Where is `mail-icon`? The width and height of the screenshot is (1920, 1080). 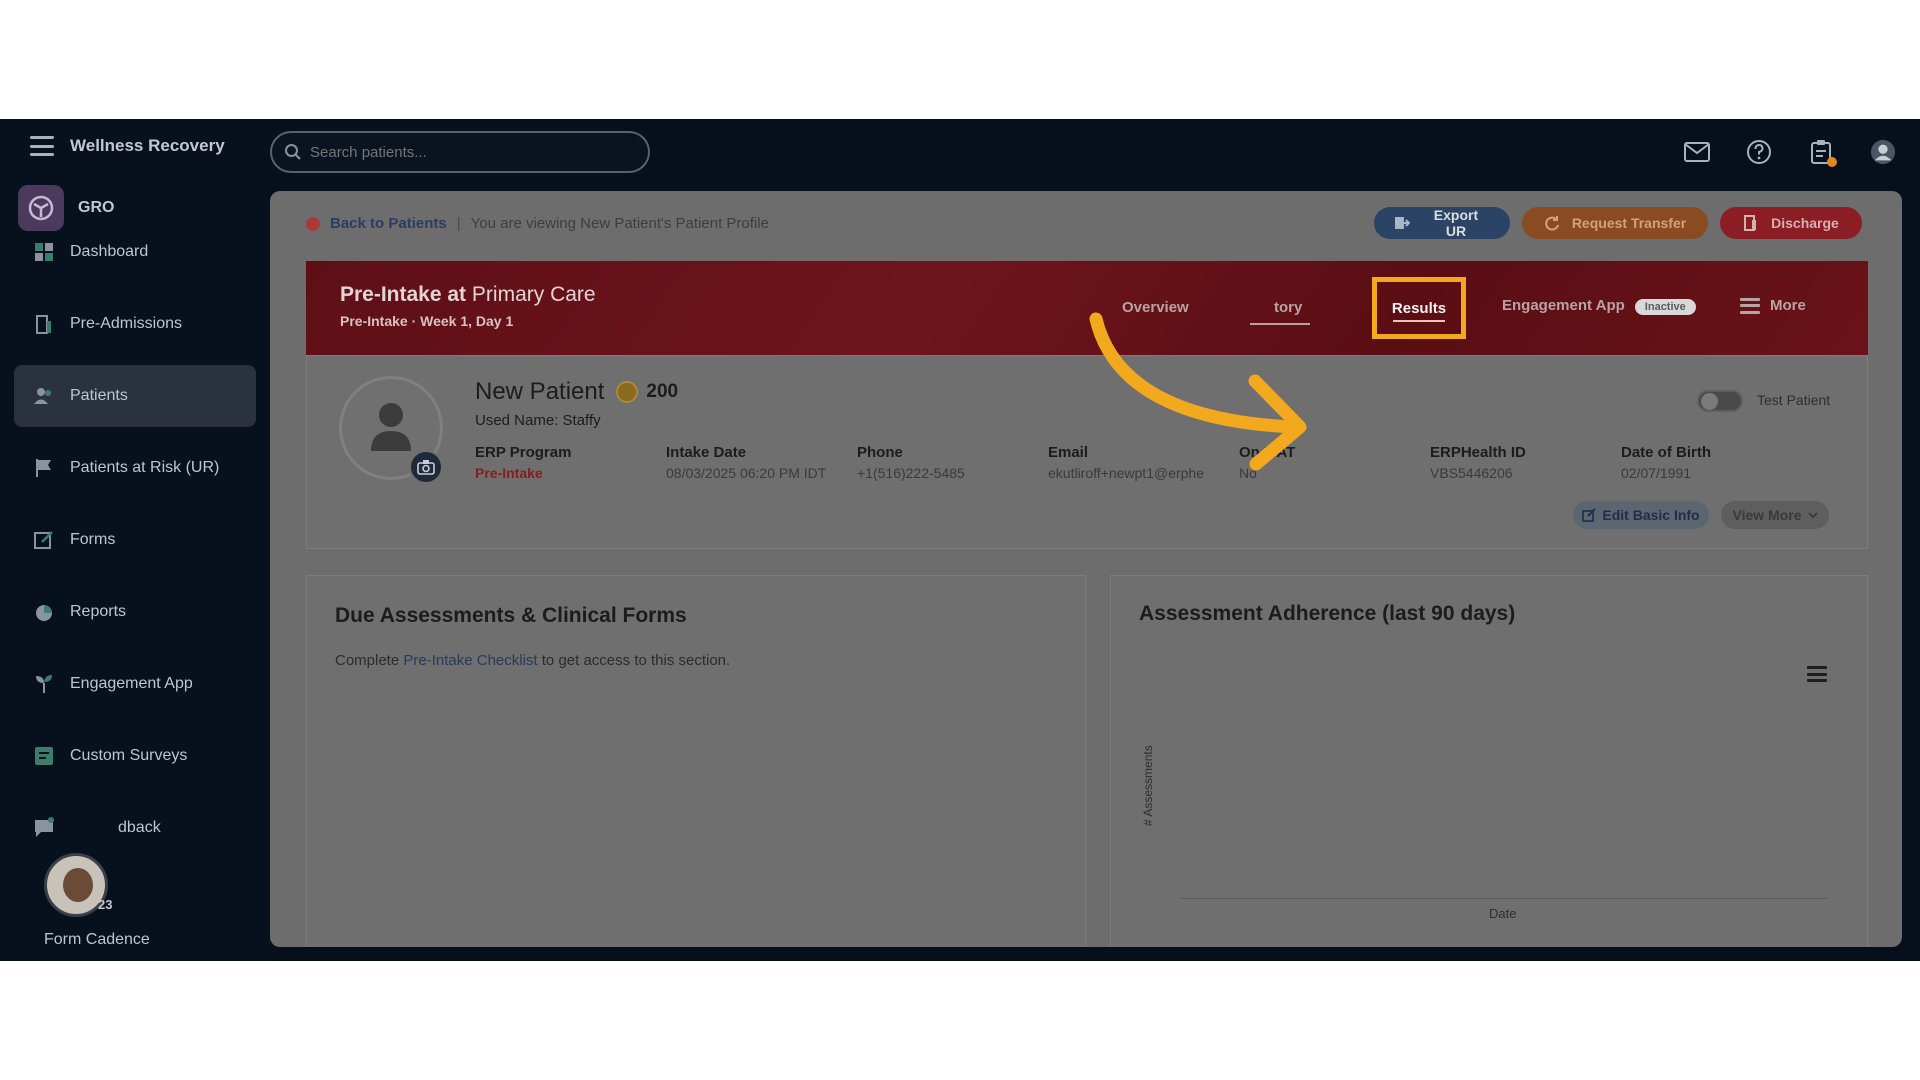
mail-icon is located at coordinates (1697, 152).